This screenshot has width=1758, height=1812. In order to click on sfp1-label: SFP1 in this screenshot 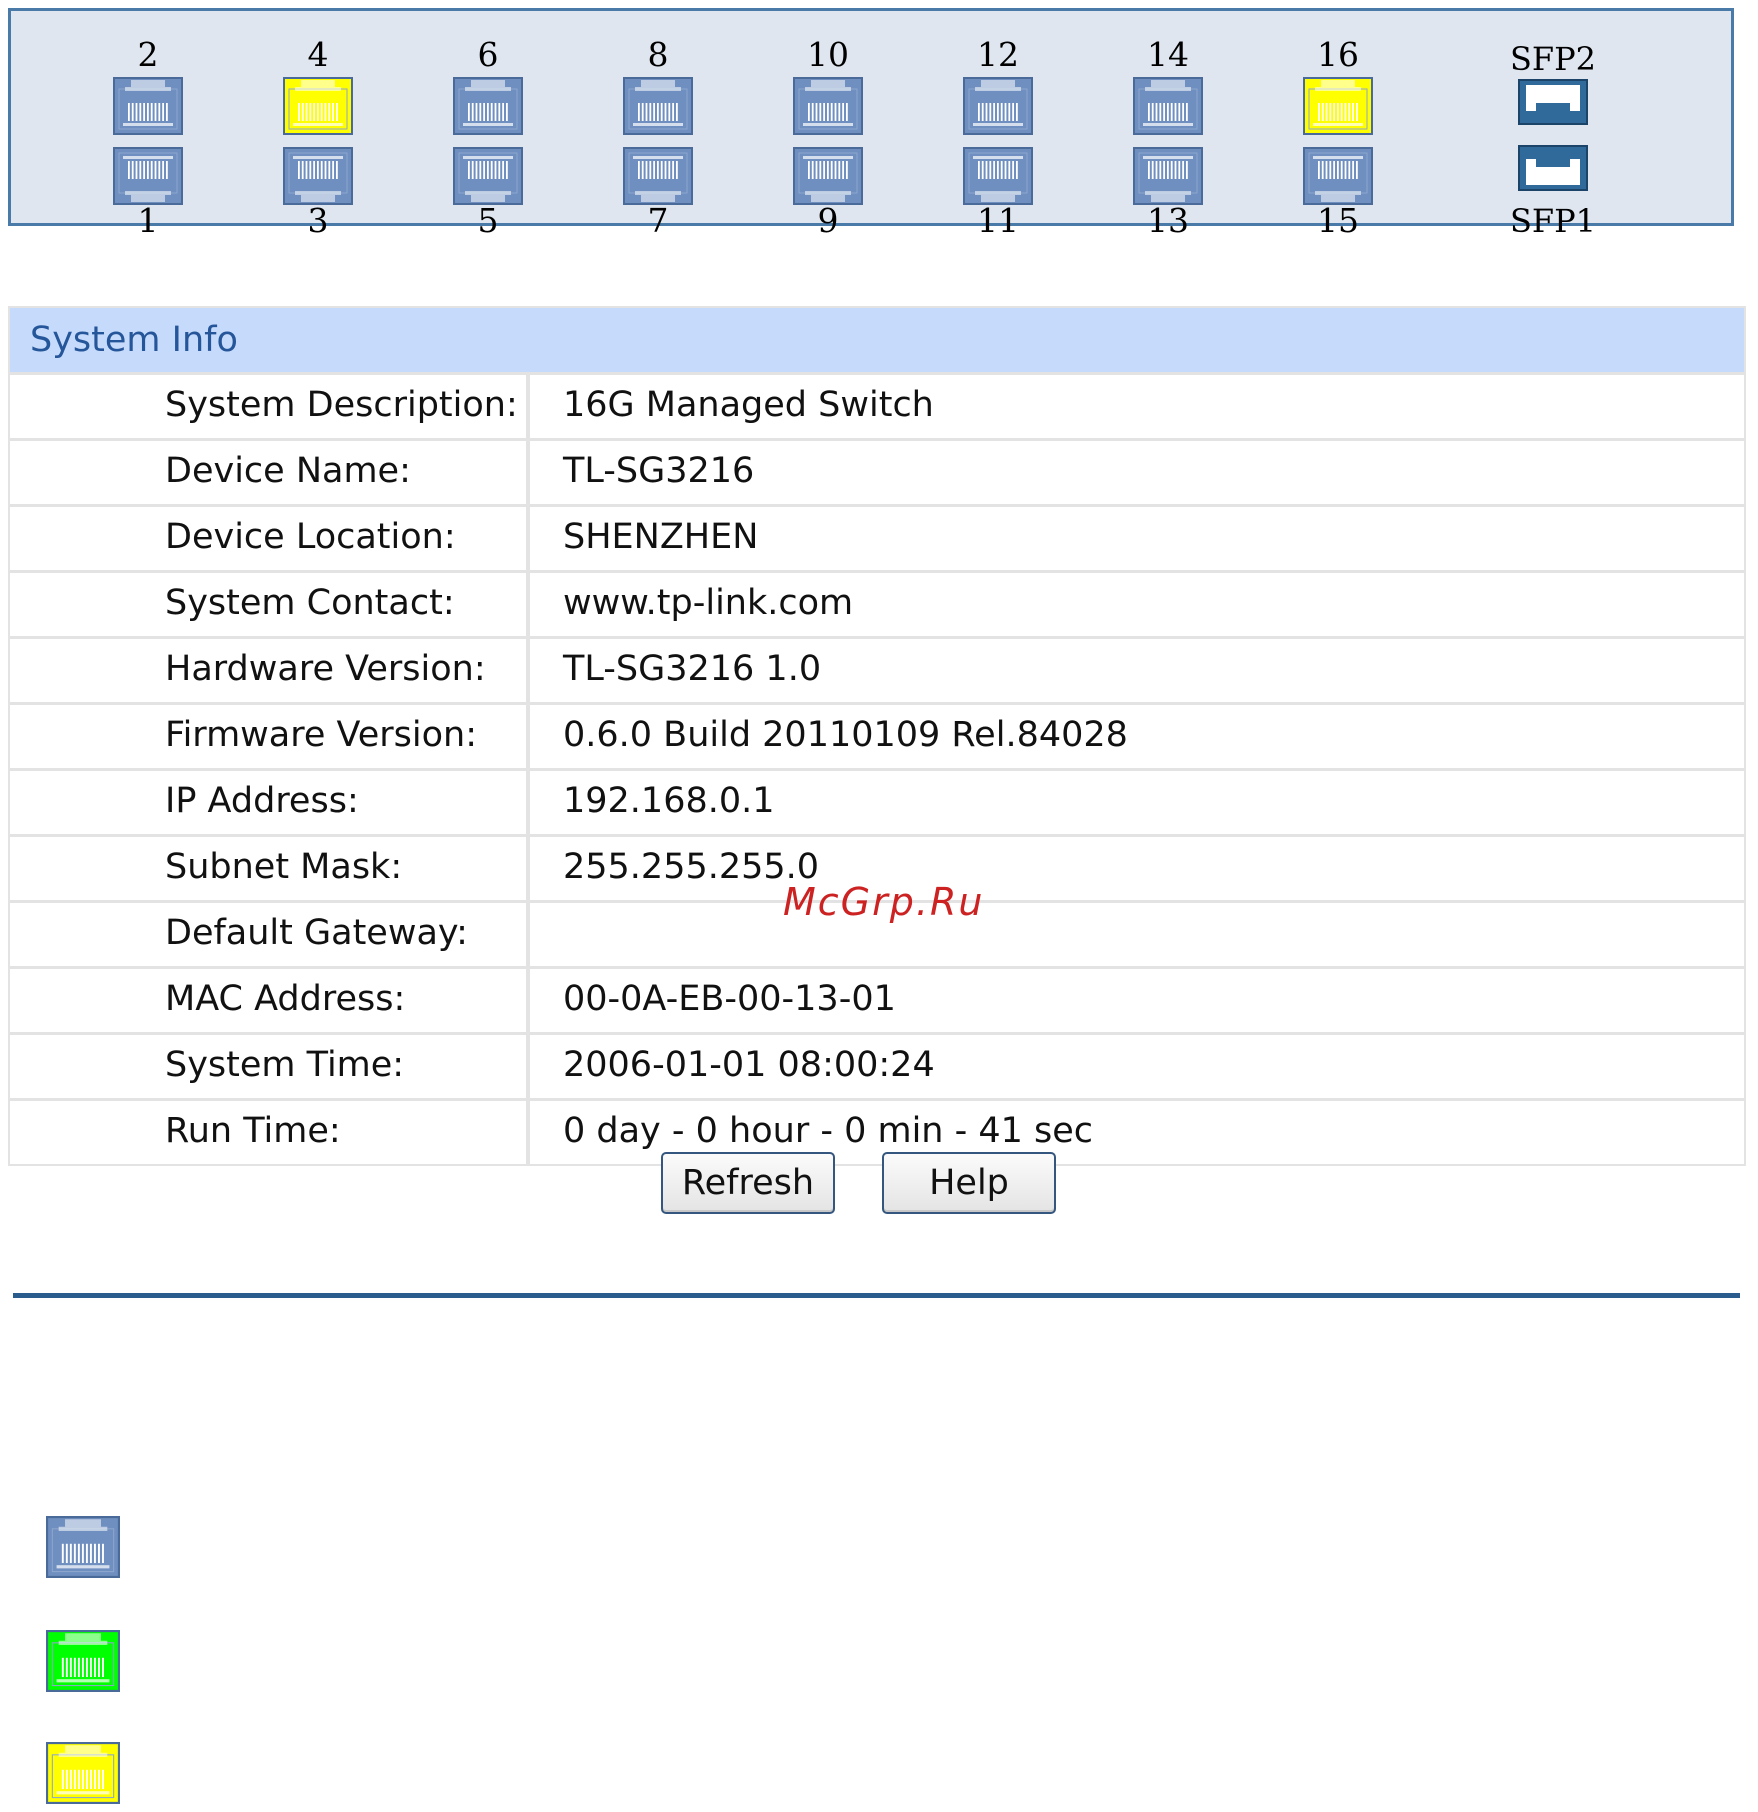, I will do `click(1552, 221)`.